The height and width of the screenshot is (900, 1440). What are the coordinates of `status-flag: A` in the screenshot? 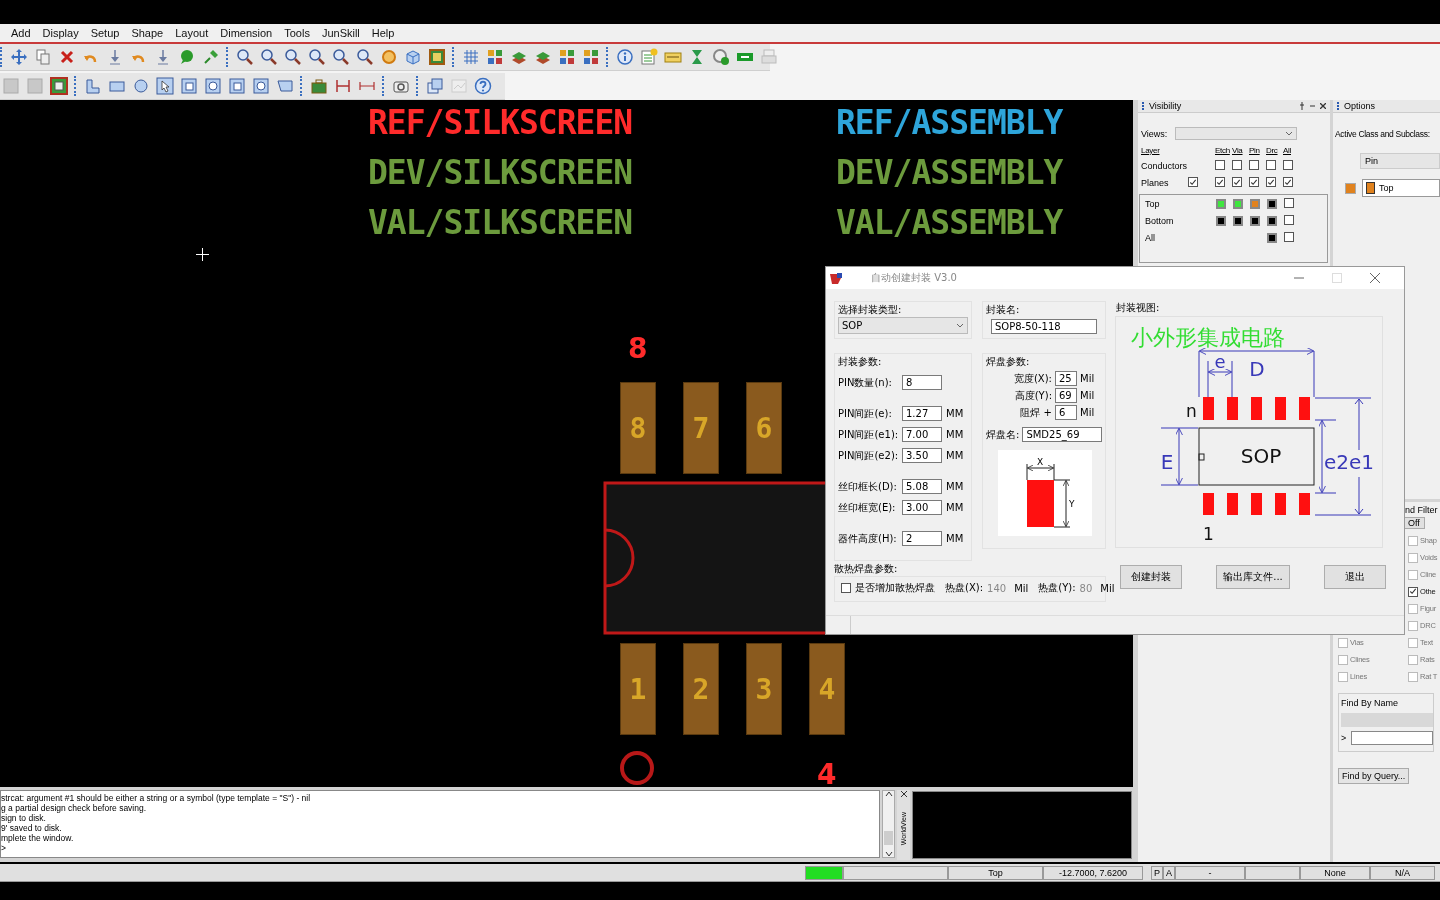 It's located at (1169, 872).